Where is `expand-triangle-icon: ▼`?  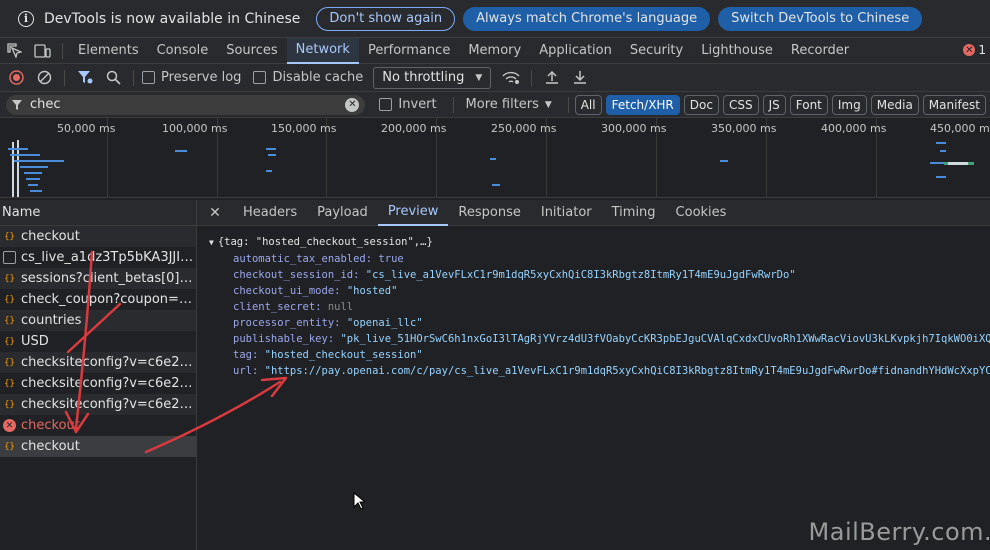
expand-triangle-icon: ▼ is located at coordinates (211, 242).